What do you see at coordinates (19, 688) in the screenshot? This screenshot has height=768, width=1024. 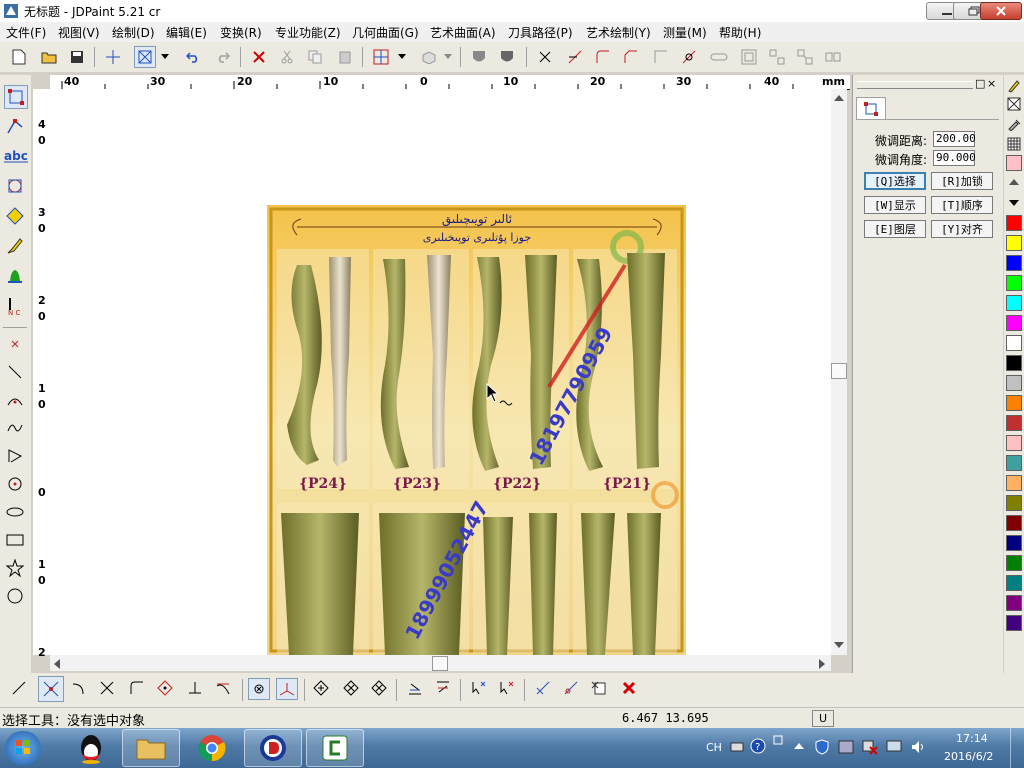 I see `snap-line-button` at bounding box center [19, 688].